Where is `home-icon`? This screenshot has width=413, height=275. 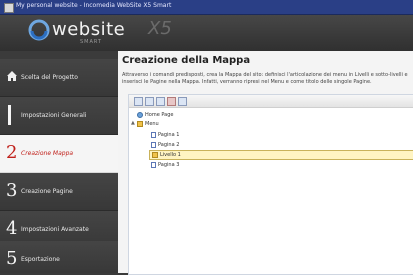
home-icon is located at coordinates (12, 76).